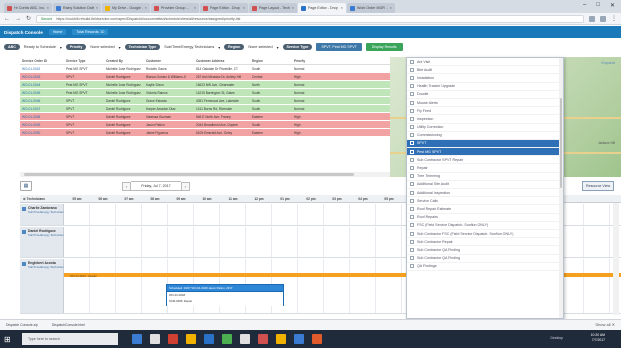 The width and height of the screenshot is (621, 348). Describe the element at coordinates (614, 18) in the screenshot. I see `menu-icon: ⋮` at that location.